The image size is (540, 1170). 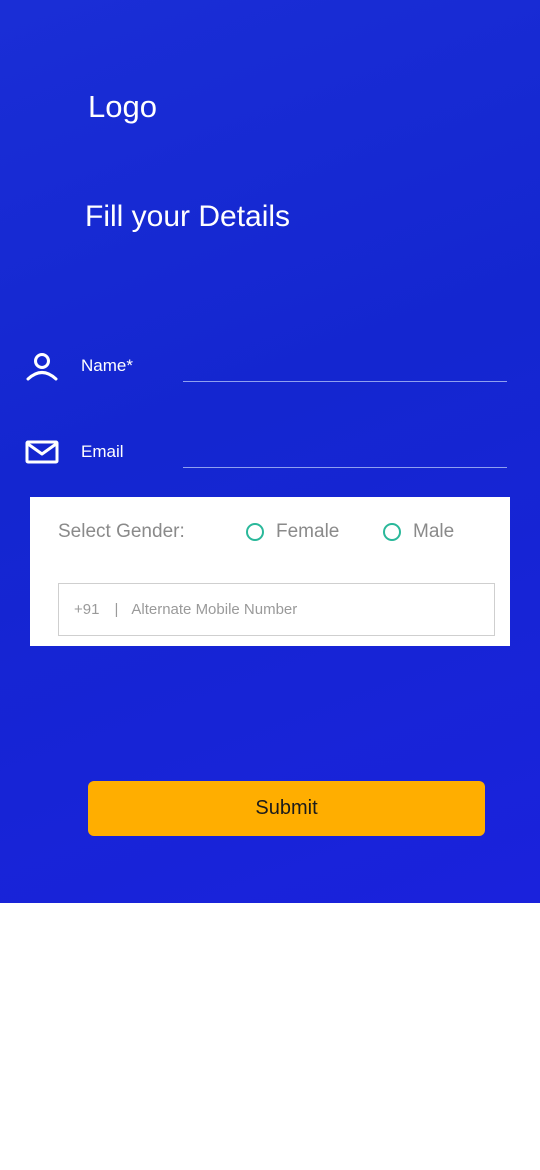 What do you see at coordinates (121, 531) in the screenshot?
I see `gender-label: Select Gender:` at bounding box center [121, 531].